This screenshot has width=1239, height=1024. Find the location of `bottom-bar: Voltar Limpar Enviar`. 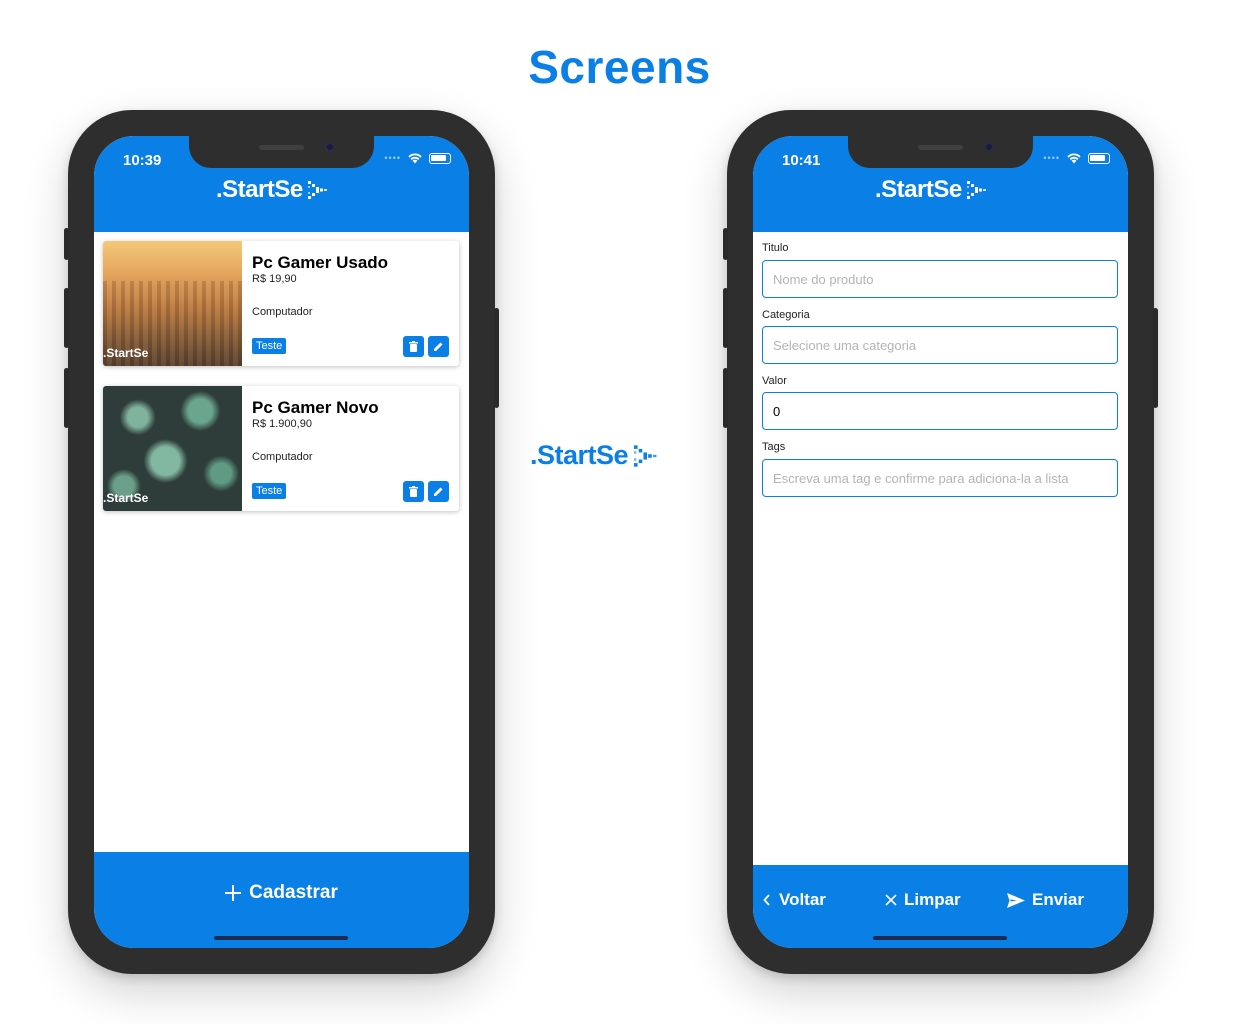

bottom-bar: Voltar Limpar Enviar is located at coordinates (940, 906).